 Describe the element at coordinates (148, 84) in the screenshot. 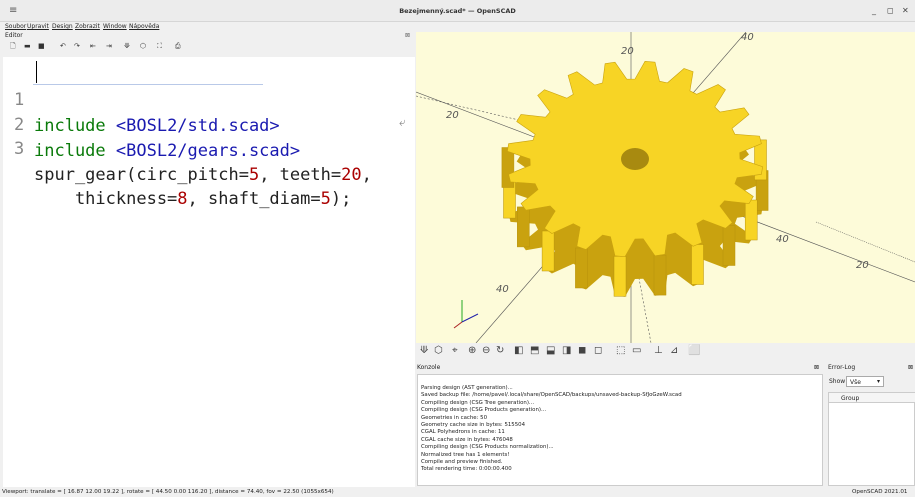

I see `line-highlight` at that location.